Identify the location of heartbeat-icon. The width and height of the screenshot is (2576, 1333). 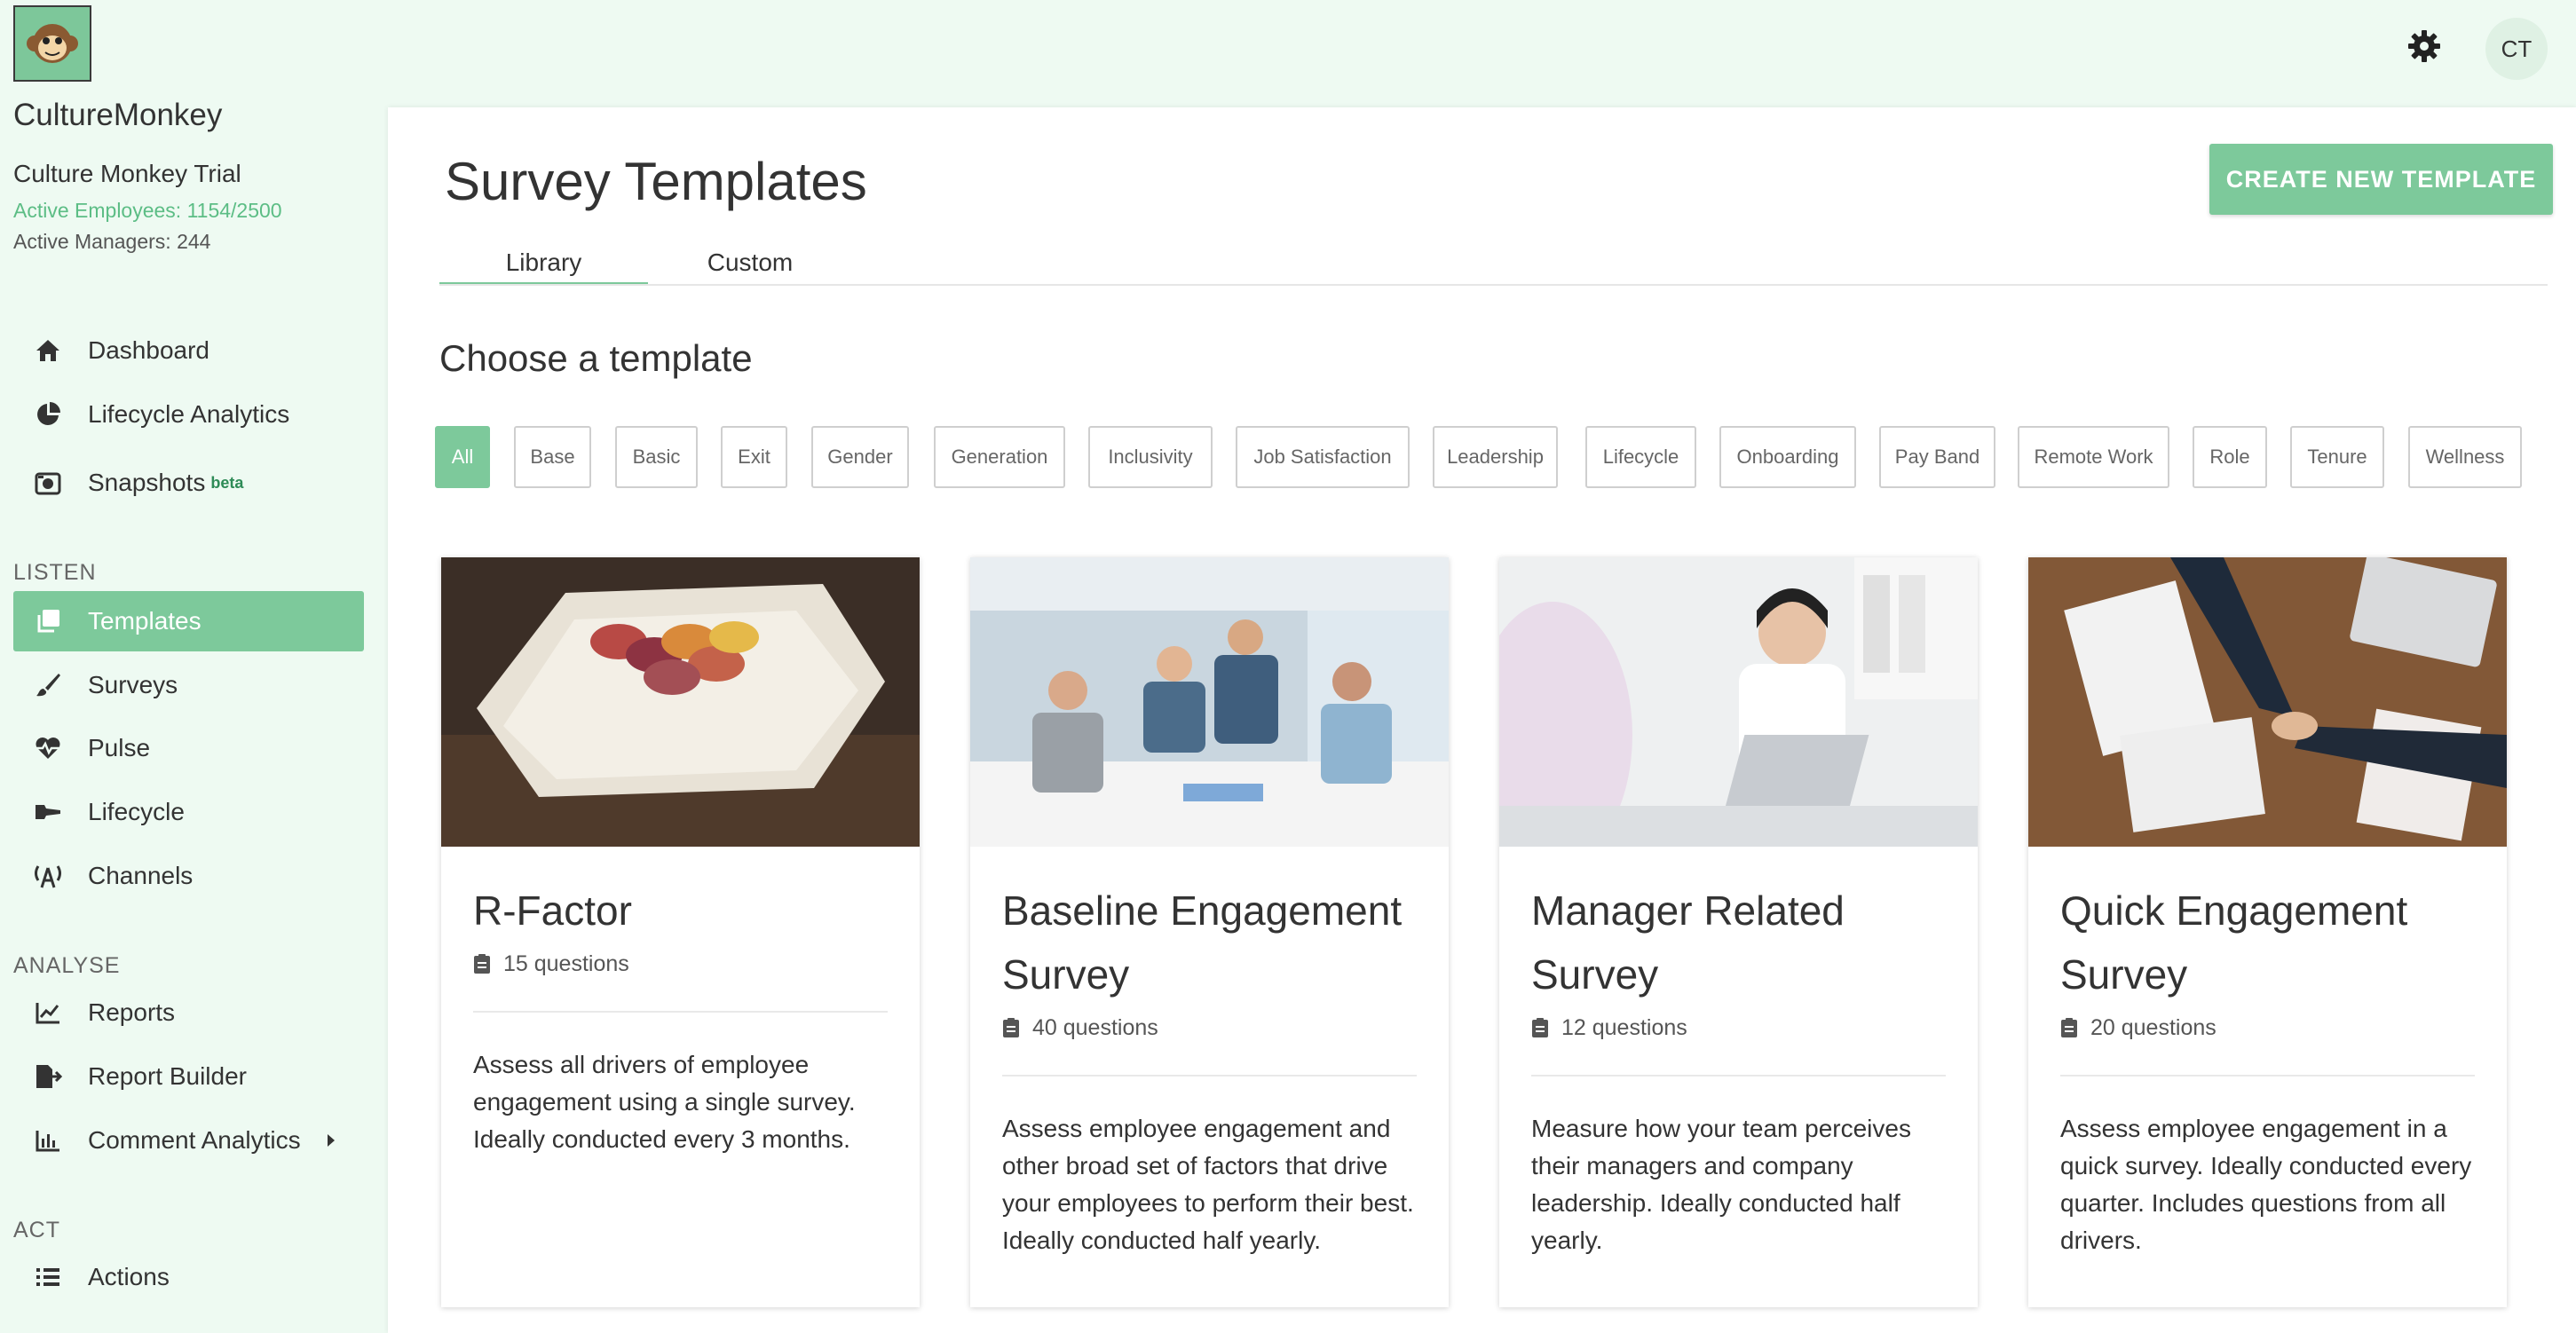
(48, 748).